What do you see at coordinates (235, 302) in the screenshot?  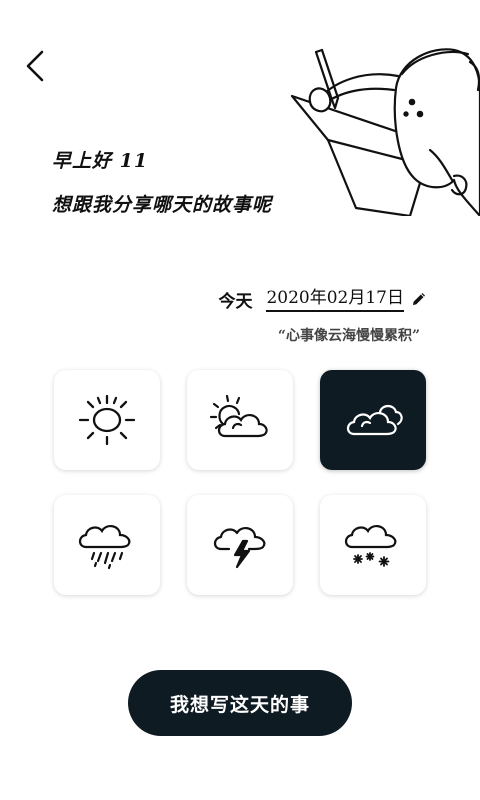 I see `today-label: 今天` at bounding box center [235, 302].